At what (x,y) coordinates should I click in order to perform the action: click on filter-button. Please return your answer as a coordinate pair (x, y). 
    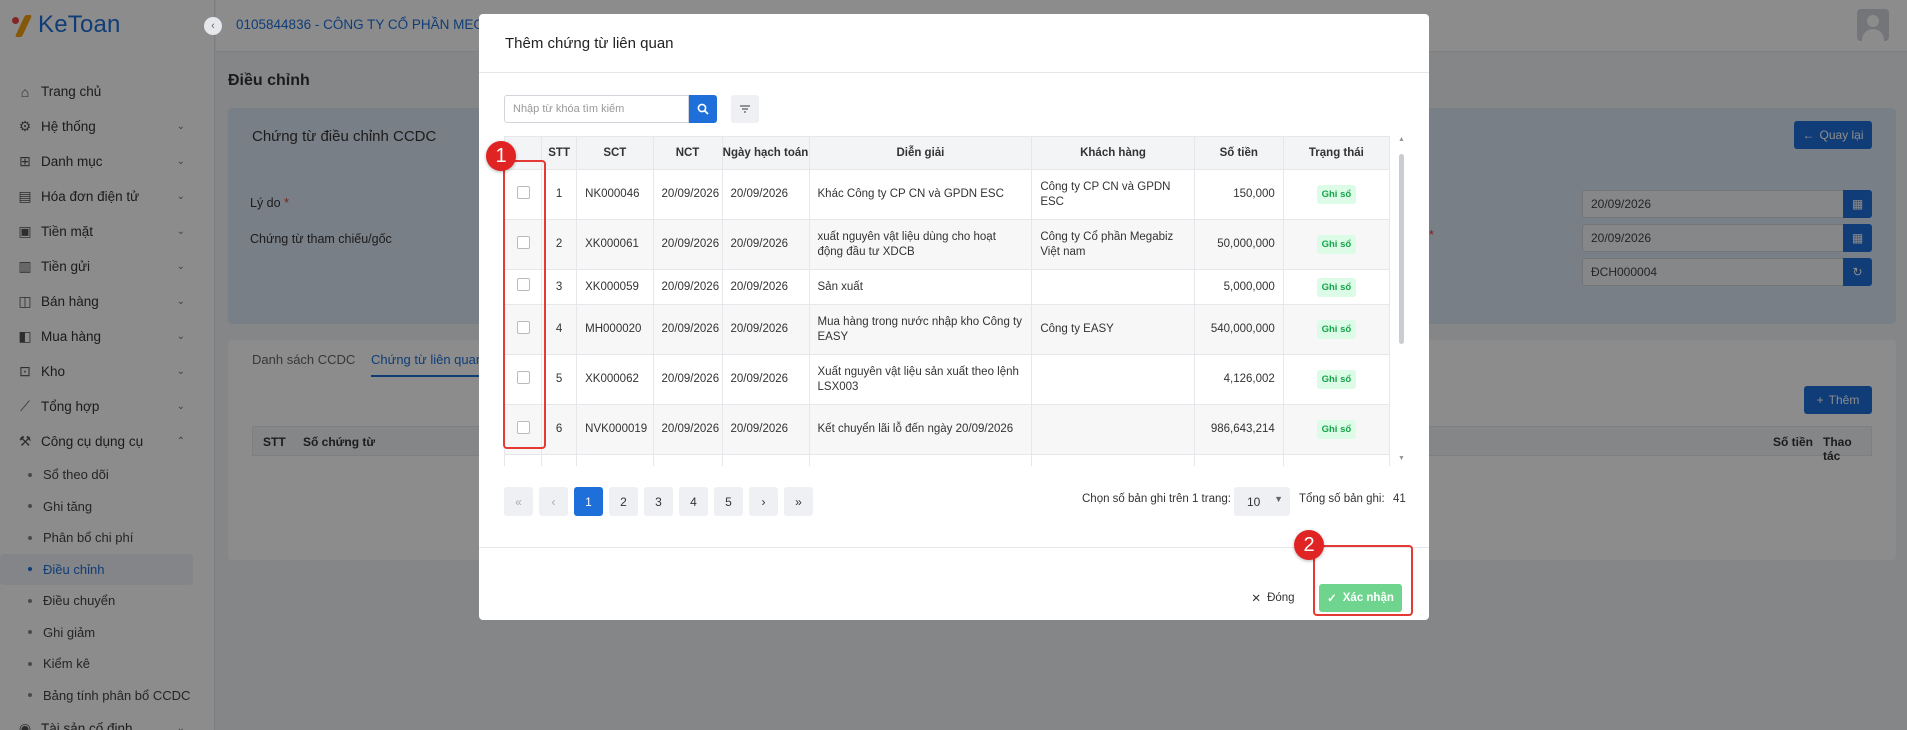
    Looking at the image, I should click on (745, 109).